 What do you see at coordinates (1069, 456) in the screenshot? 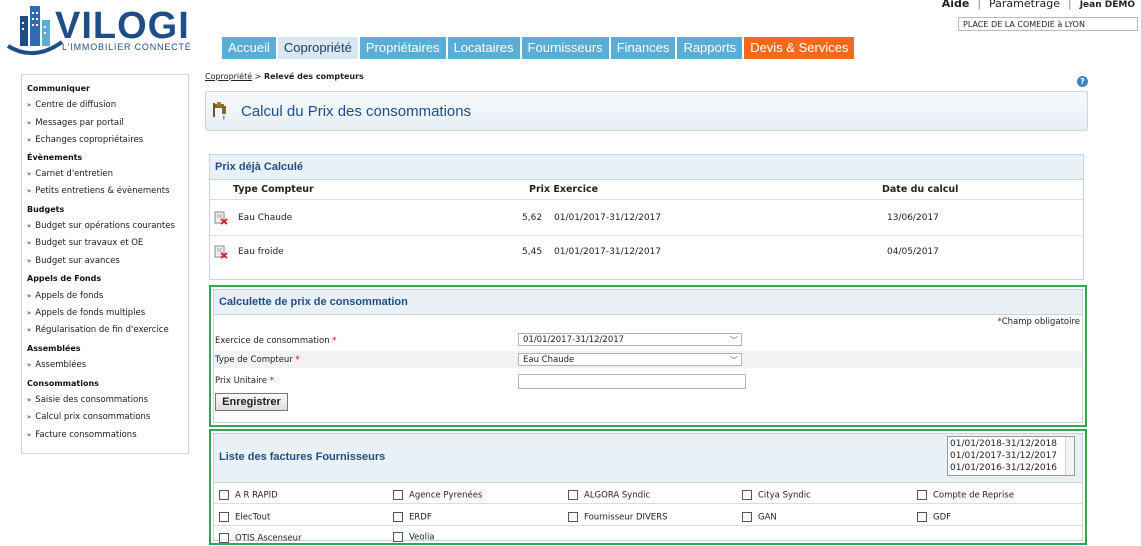
I see `listbox-scrollbar` at bounding box center [1069, 456].